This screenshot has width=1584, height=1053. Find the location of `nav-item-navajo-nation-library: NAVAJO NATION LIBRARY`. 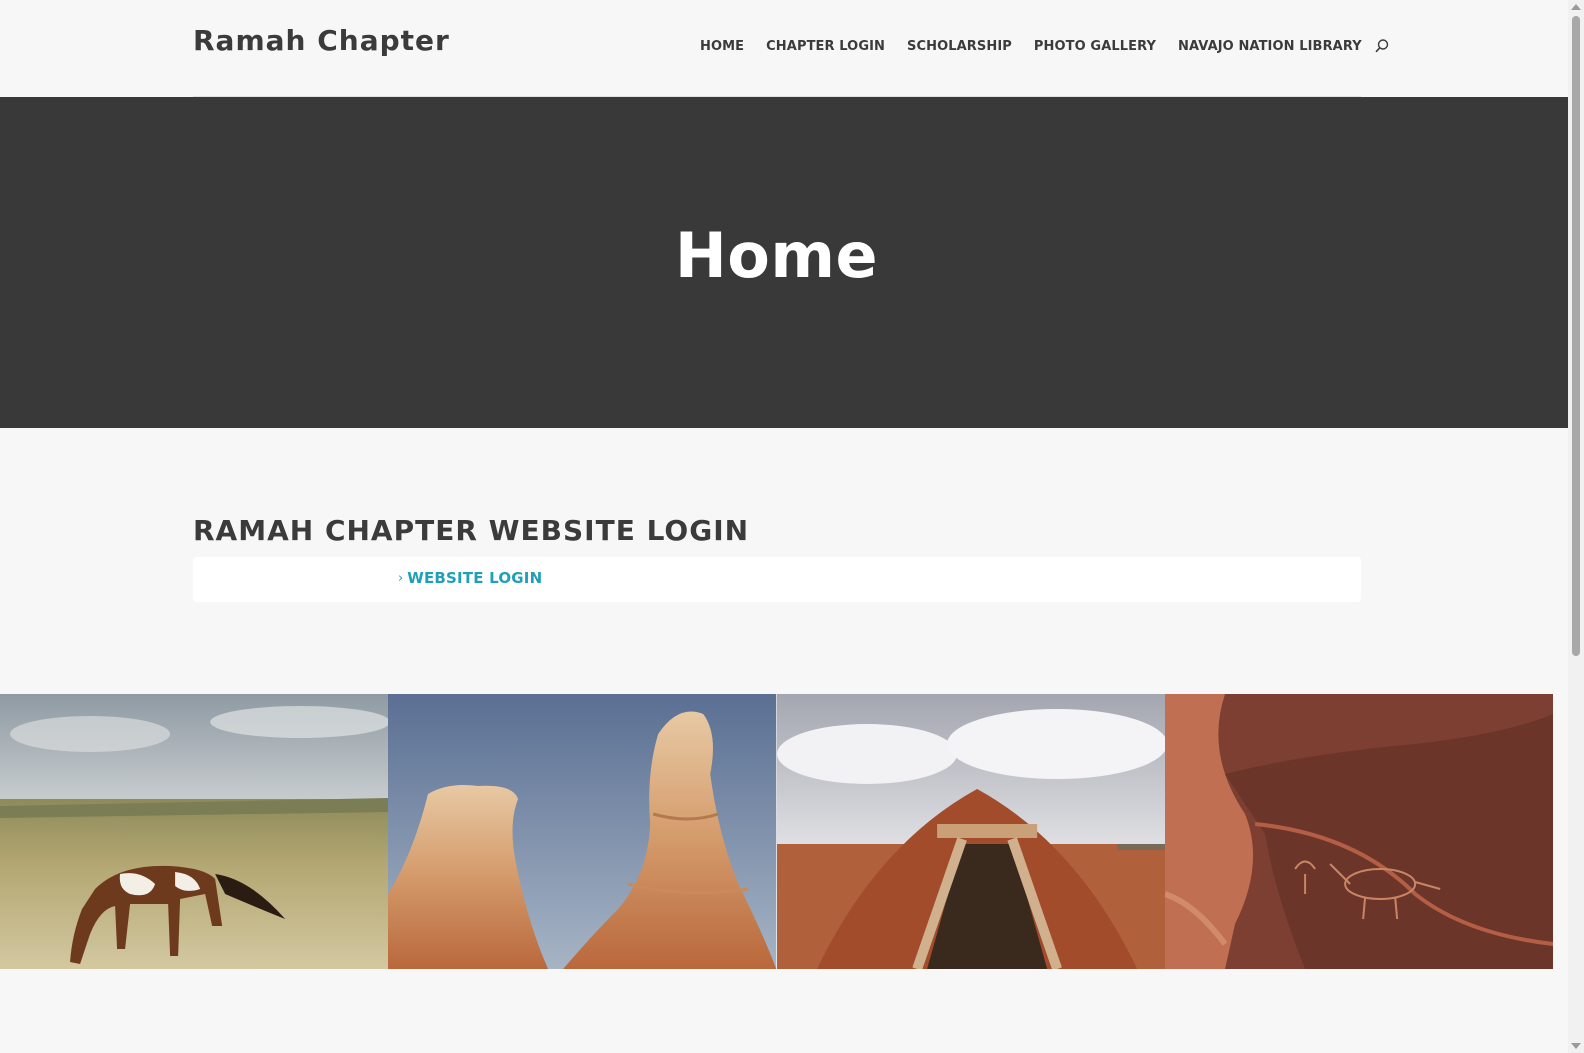

nav-item-navajo-nation-library: NAVAJO NATION LIBRARY is located at coordinates (1270, 46).